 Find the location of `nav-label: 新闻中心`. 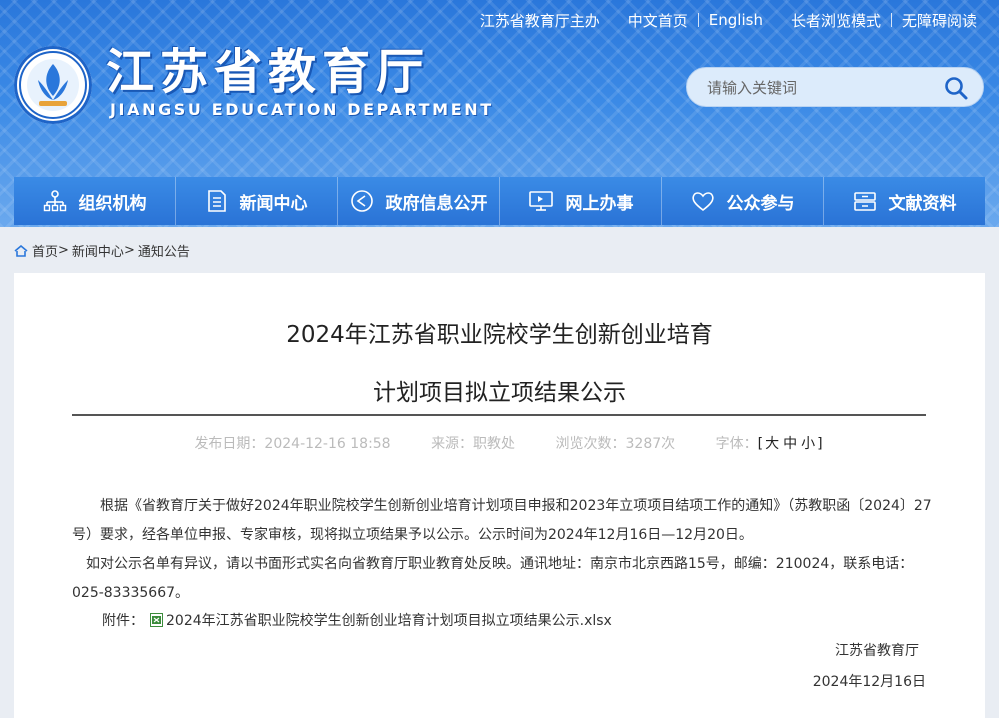

nav-label: 新闻中心 is located at coordinates (273, 203).